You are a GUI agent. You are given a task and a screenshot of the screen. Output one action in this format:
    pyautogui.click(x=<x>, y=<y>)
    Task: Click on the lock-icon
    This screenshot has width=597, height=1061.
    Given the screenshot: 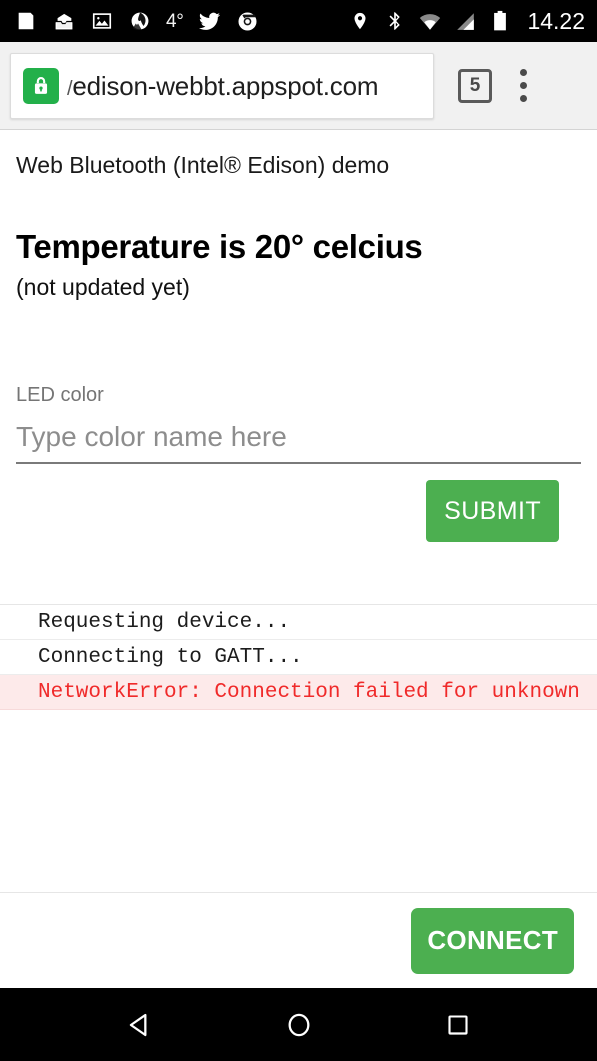 What is the action you would take?
    pyautogui.click(x=41, y=85)
    